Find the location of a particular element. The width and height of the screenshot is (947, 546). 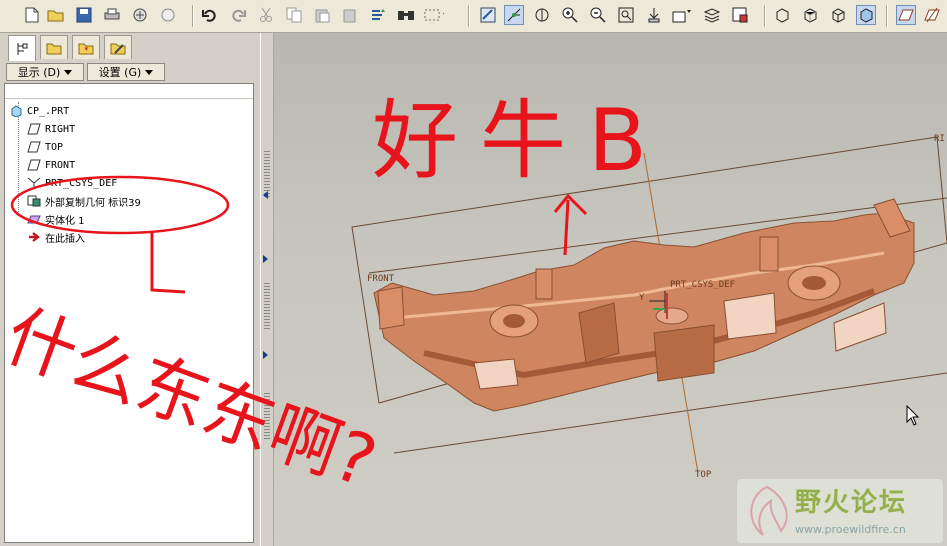

repaint-icon is located at coordinates (488, 15).